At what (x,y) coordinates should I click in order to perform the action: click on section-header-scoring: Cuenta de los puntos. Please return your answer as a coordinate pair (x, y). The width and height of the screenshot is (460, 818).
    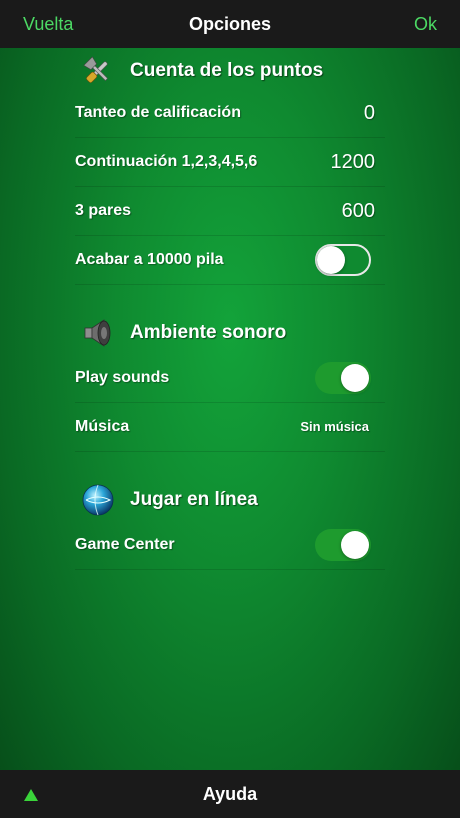
    Looking at the image, I should click on (230, 71).